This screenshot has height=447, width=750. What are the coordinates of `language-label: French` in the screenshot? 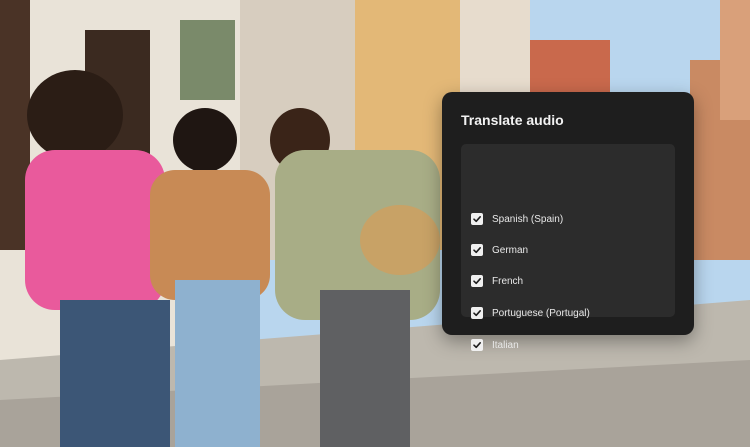 It's located at (508, 281).